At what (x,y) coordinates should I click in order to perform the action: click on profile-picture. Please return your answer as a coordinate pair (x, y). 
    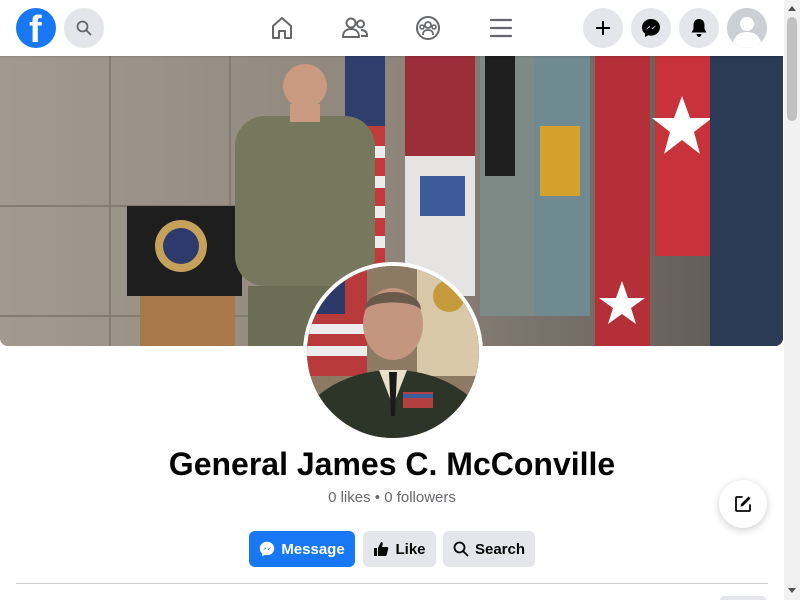
    Looking at the image, I should click on (393, 352).